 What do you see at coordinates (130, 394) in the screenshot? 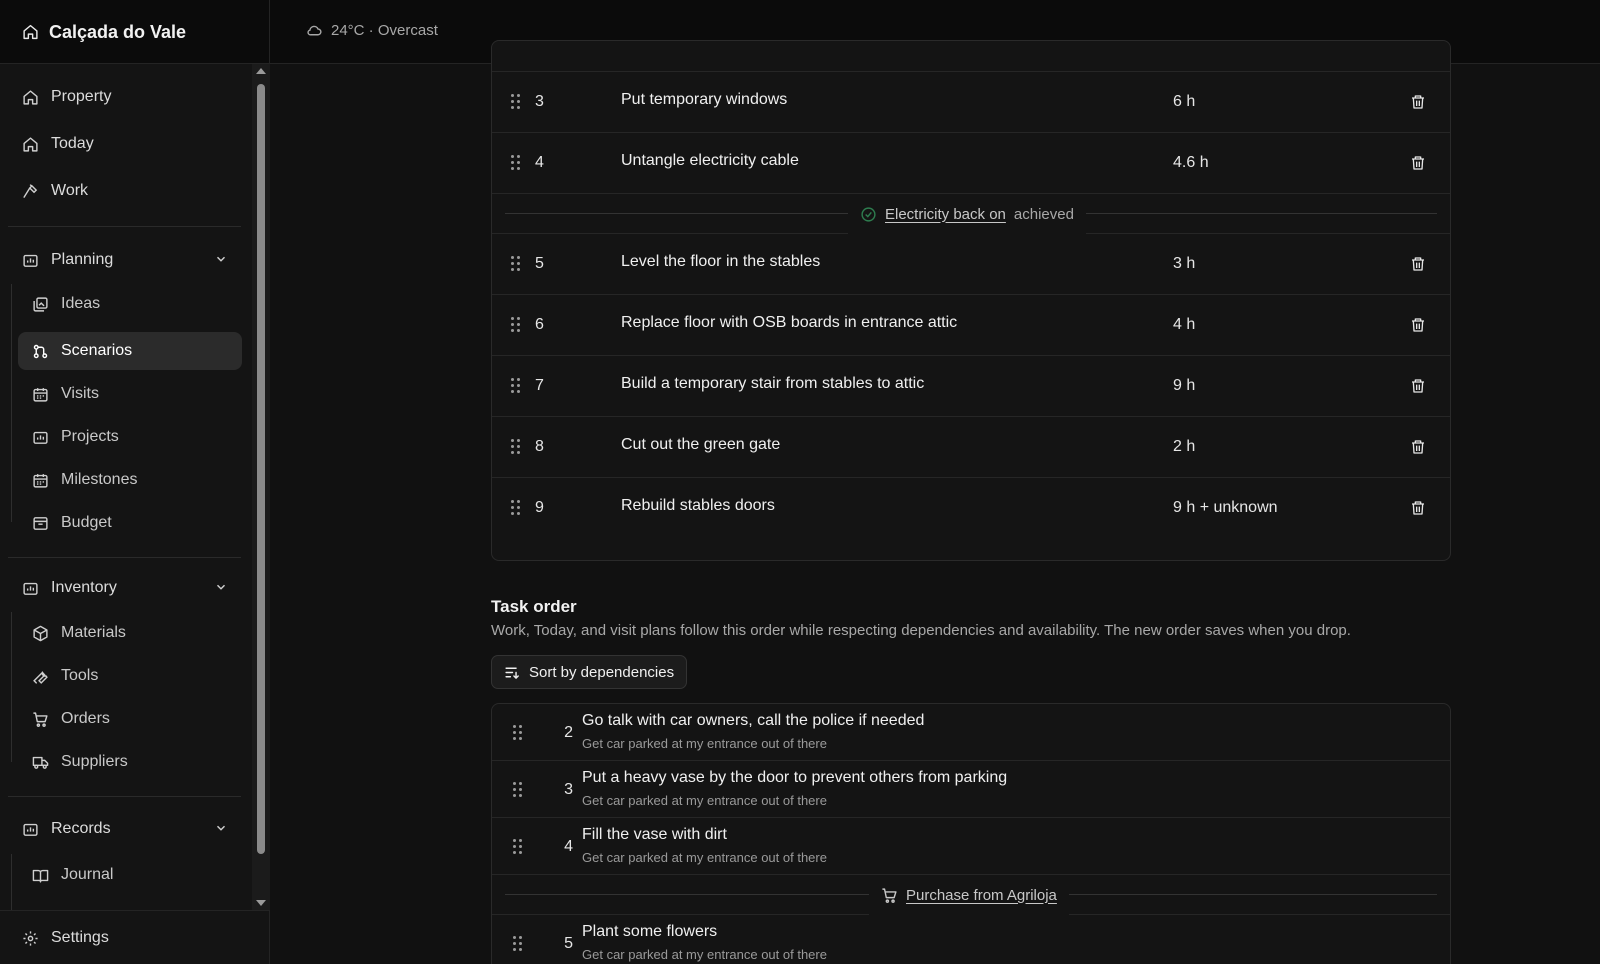
I see `sidebar-item-visits: Visits` at bounding box center [130, 394].